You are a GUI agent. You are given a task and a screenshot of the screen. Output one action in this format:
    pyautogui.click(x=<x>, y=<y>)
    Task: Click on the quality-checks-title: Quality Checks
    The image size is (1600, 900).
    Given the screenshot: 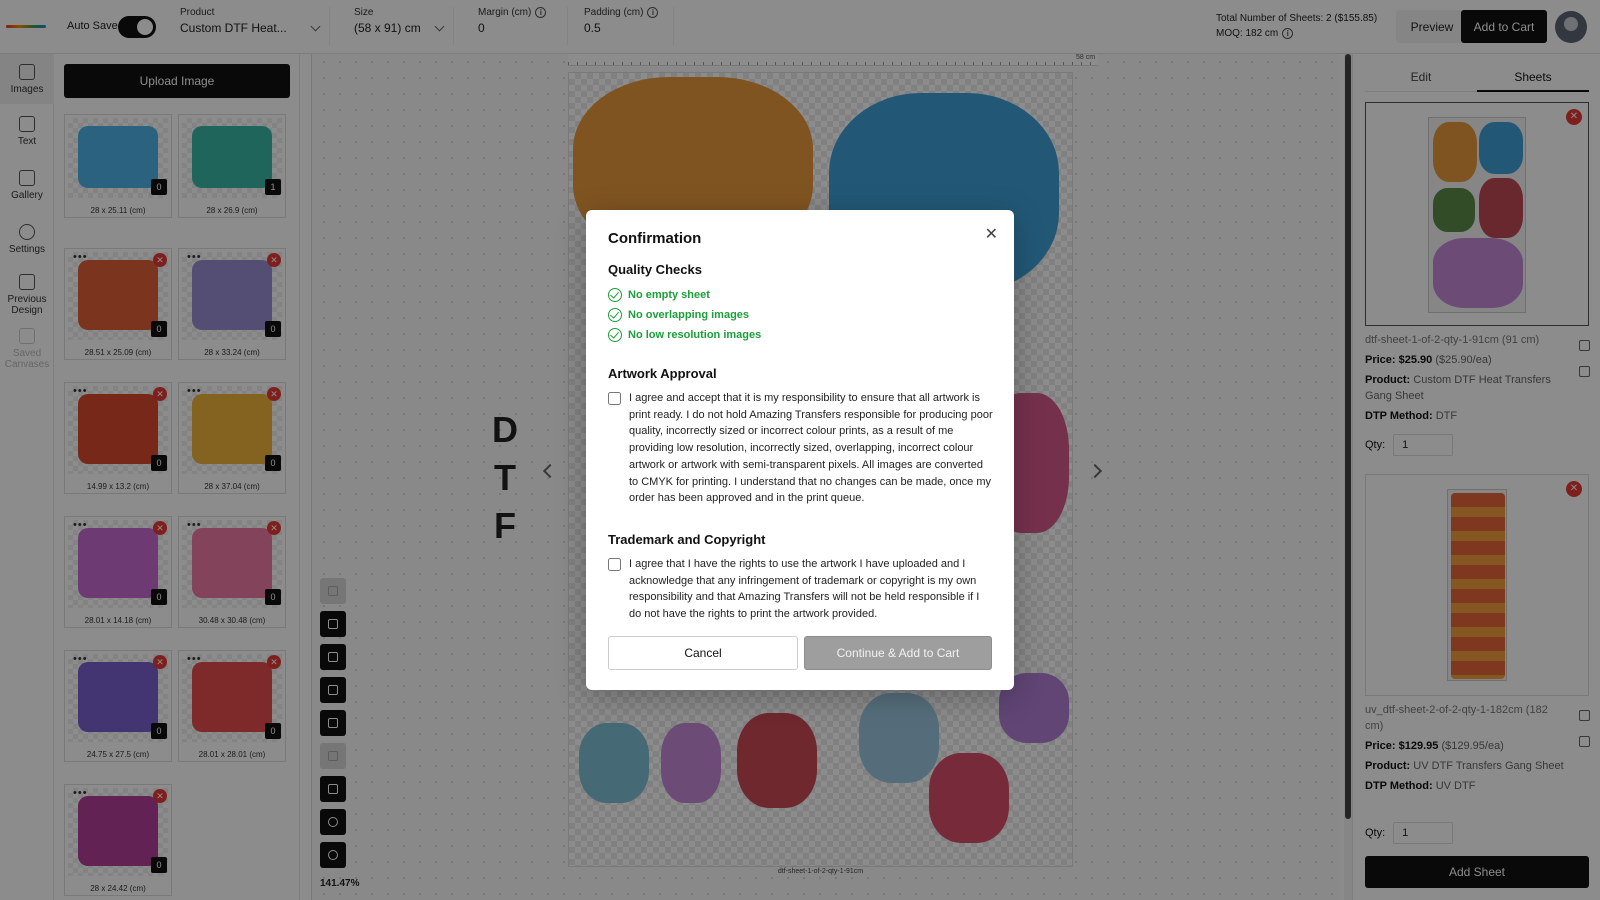 What is the action you would take?
    pyautogui.click(x=655, y=269)
    